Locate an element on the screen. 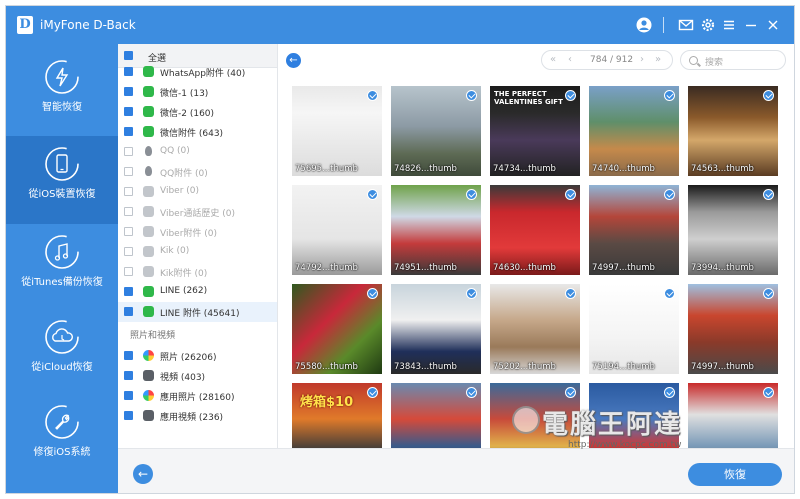 Image resolution: width=800 pixels, height=499 pixels. music-note-icon is located at coordinates (62, 252).